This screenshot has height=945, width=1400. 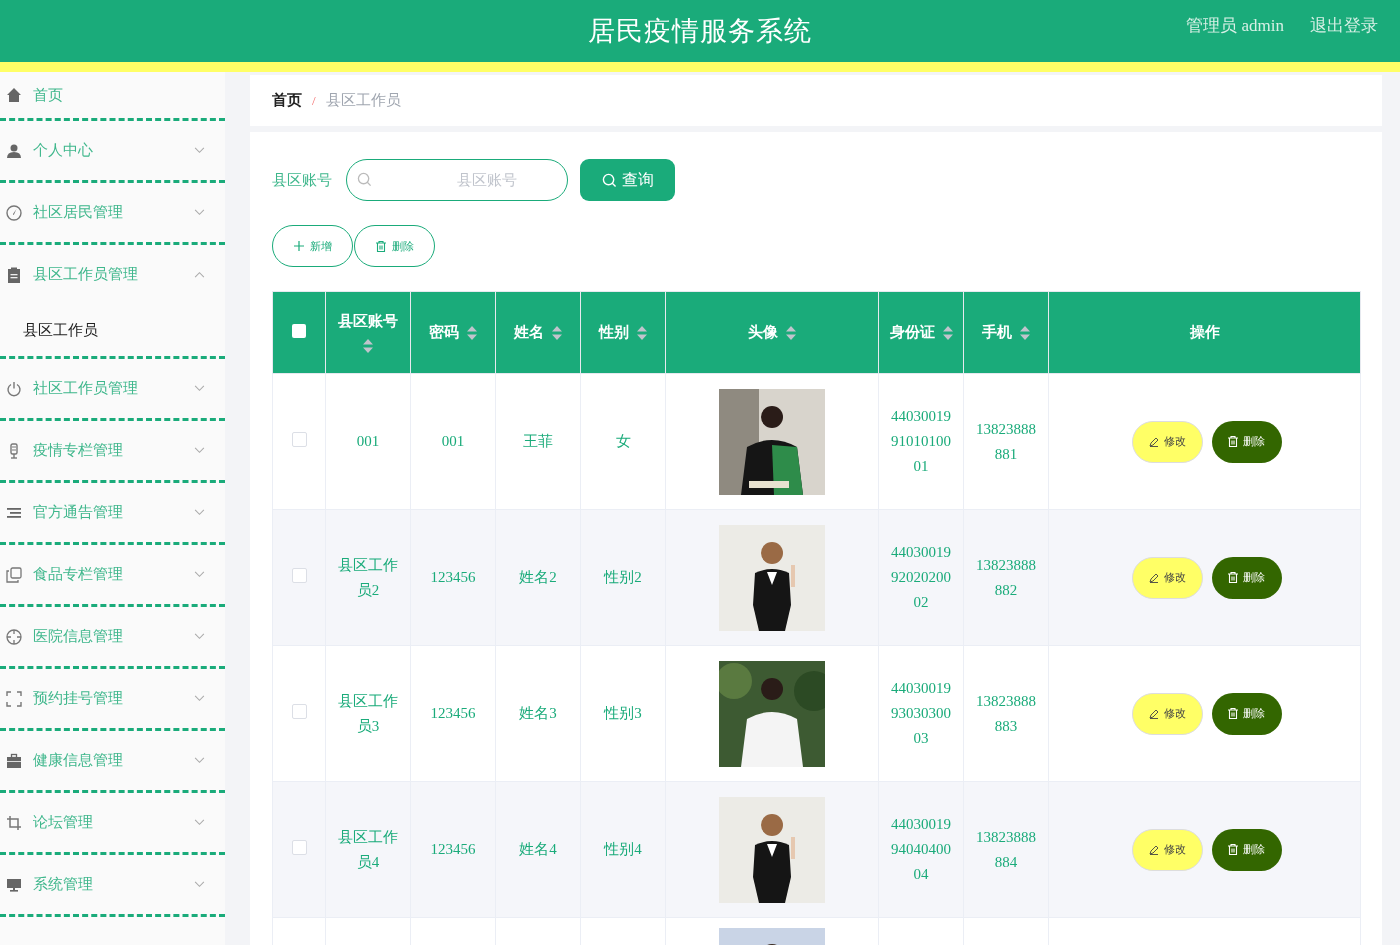 What do you see at coordinates (368, 577) in the screenshot?
I see `table-cell-text: 县区工作员2` at bounding box center [368, 577].